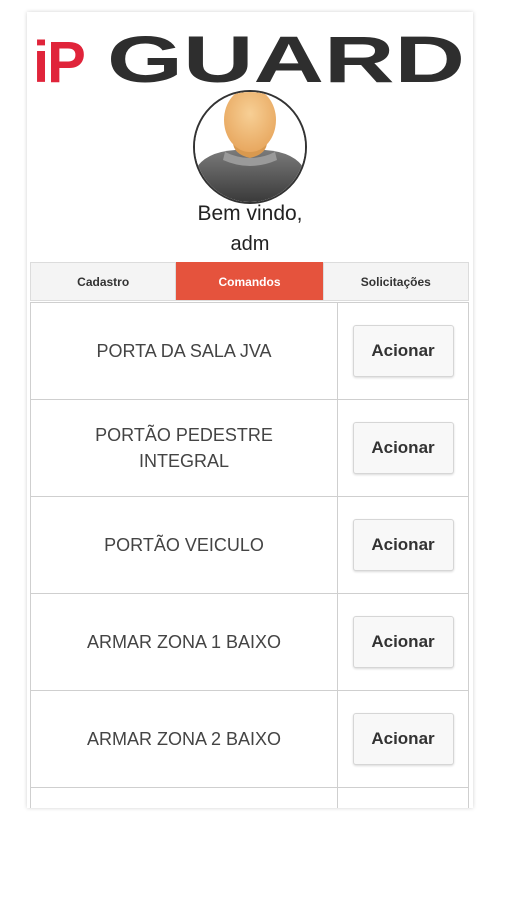  I want to click on ipguard-logo: iP GUARD, so click(249, 58).